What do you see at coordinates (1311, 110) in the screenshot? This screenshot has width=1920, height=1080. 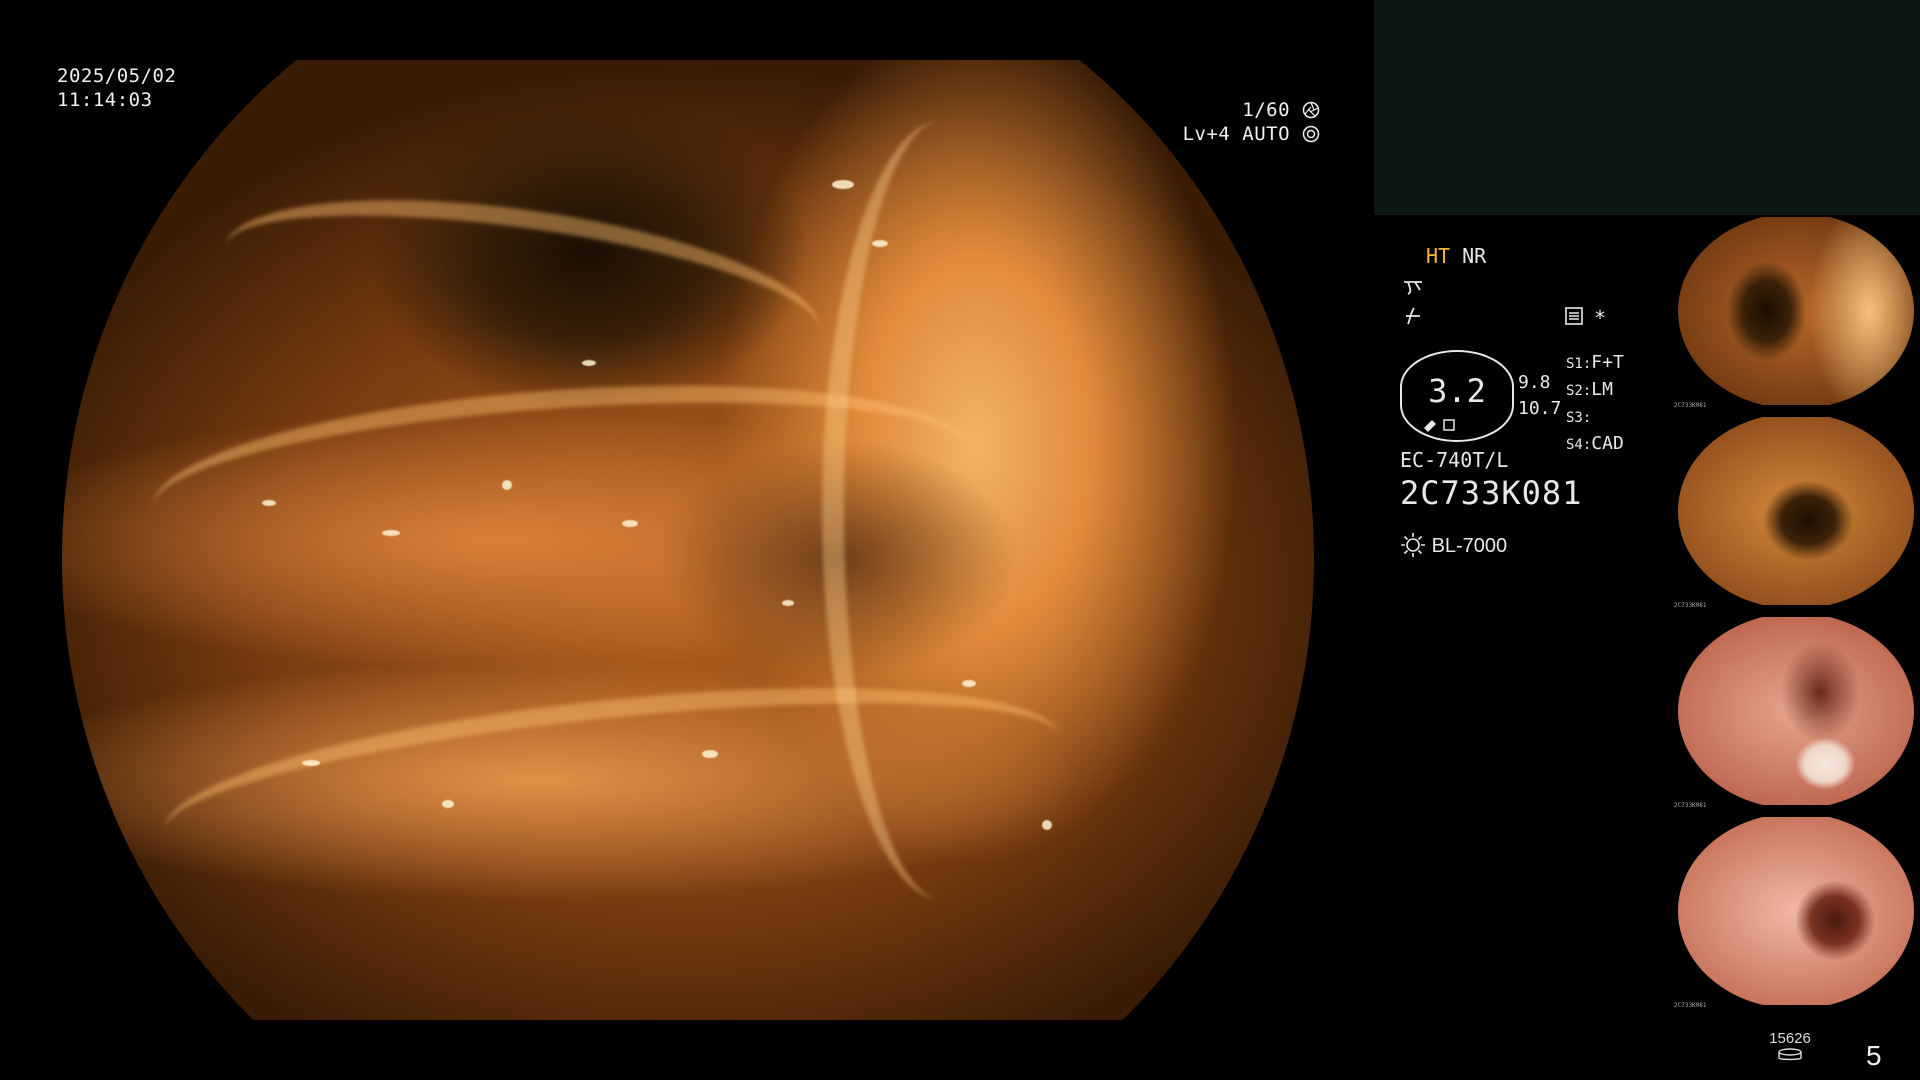 I see `aperture-icon` at bounding box center [1311, 110].